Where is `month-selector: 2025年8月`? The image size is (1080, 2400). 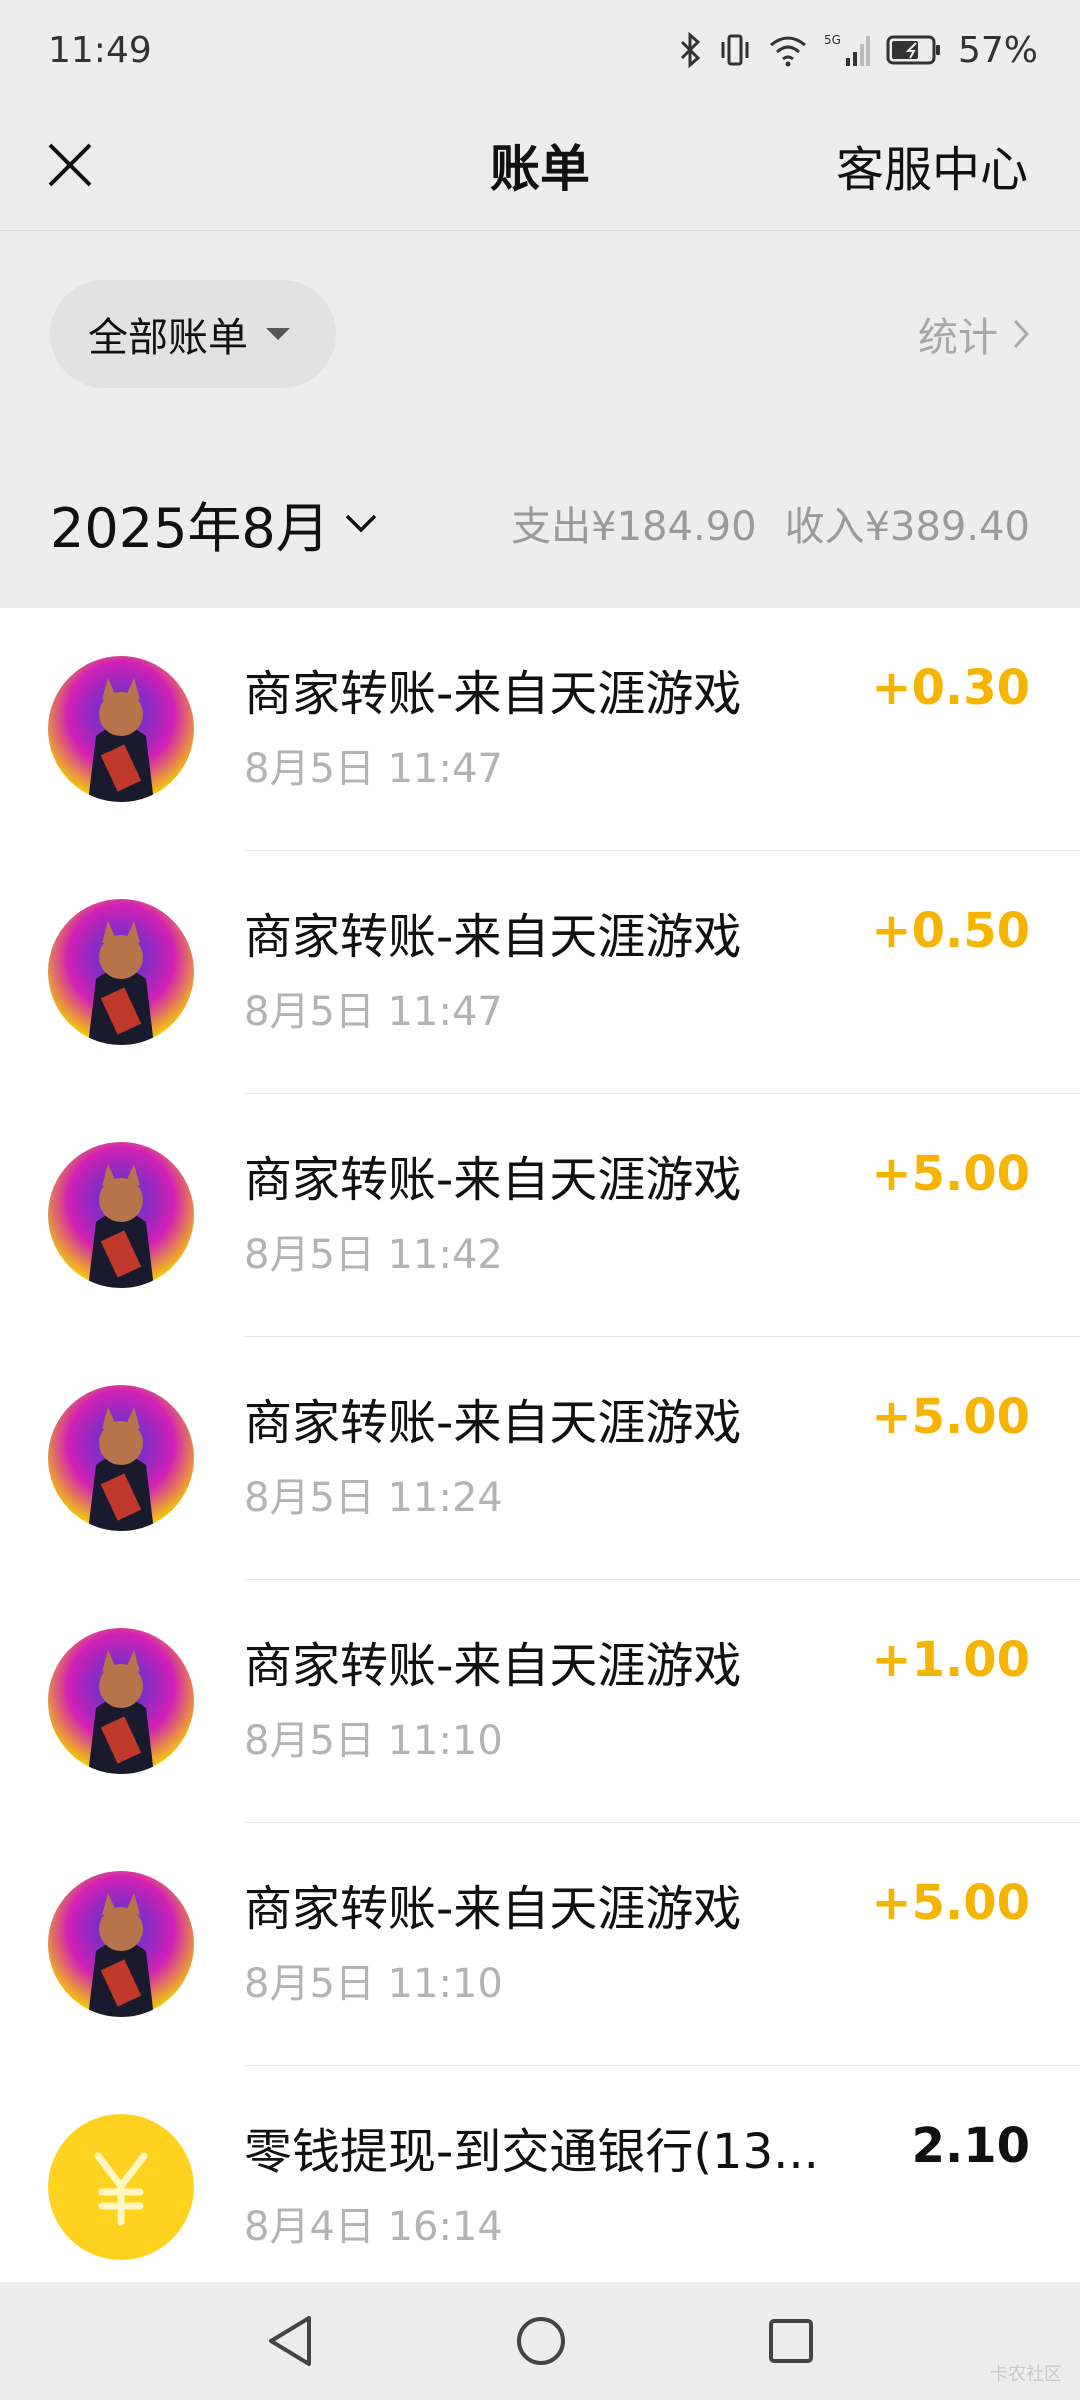
month-selector: 2025年8月 is located at coordinates (214, 523).